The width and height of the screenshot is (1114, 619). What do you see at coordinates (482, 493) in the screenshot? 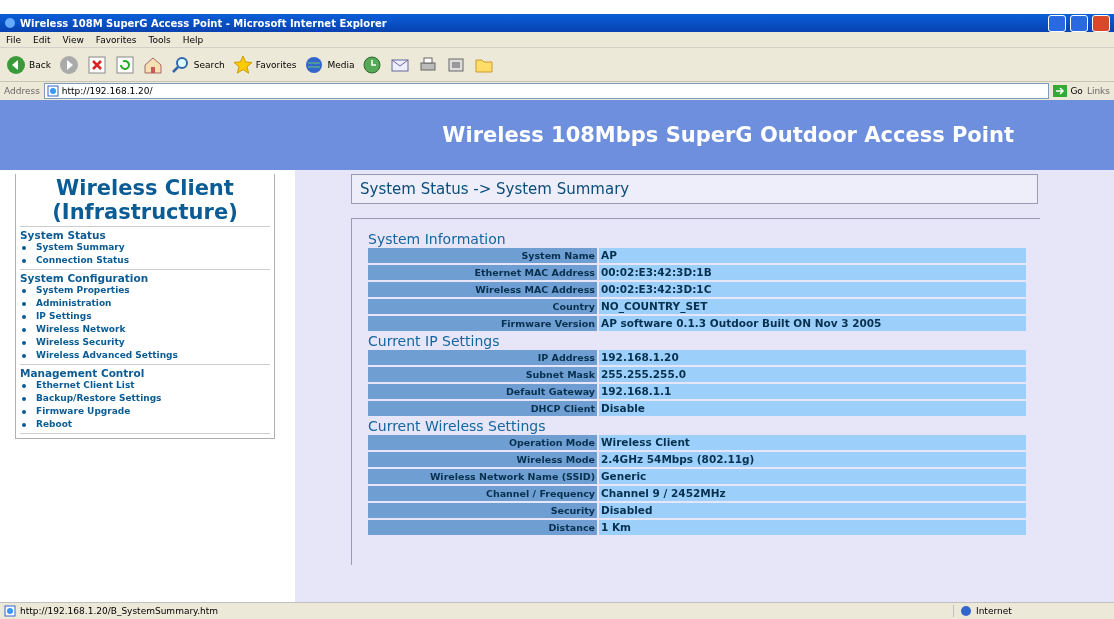
I see `field-label: Channel / Frequency` at bounding box center [482, 493].